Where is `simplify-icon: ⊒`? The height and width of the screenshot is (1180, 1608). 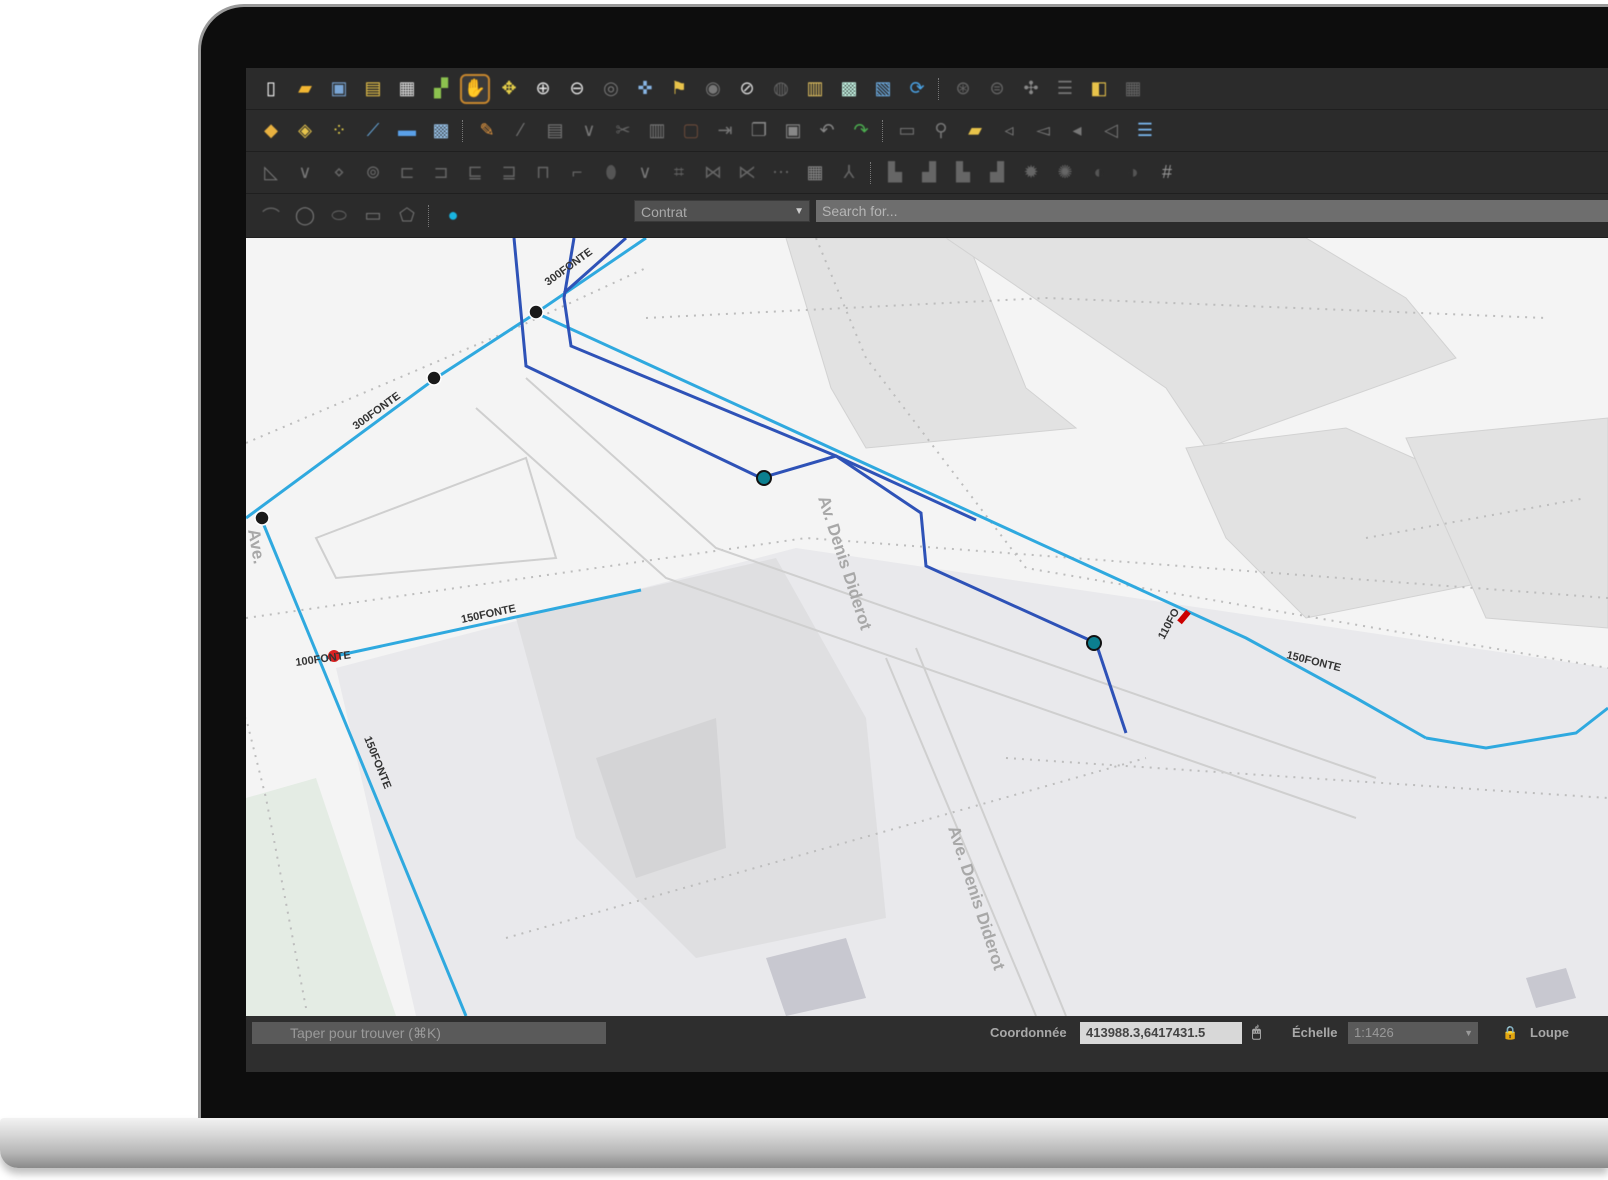 simplify-icon: ⊒ is located at coordinates (509, 173).